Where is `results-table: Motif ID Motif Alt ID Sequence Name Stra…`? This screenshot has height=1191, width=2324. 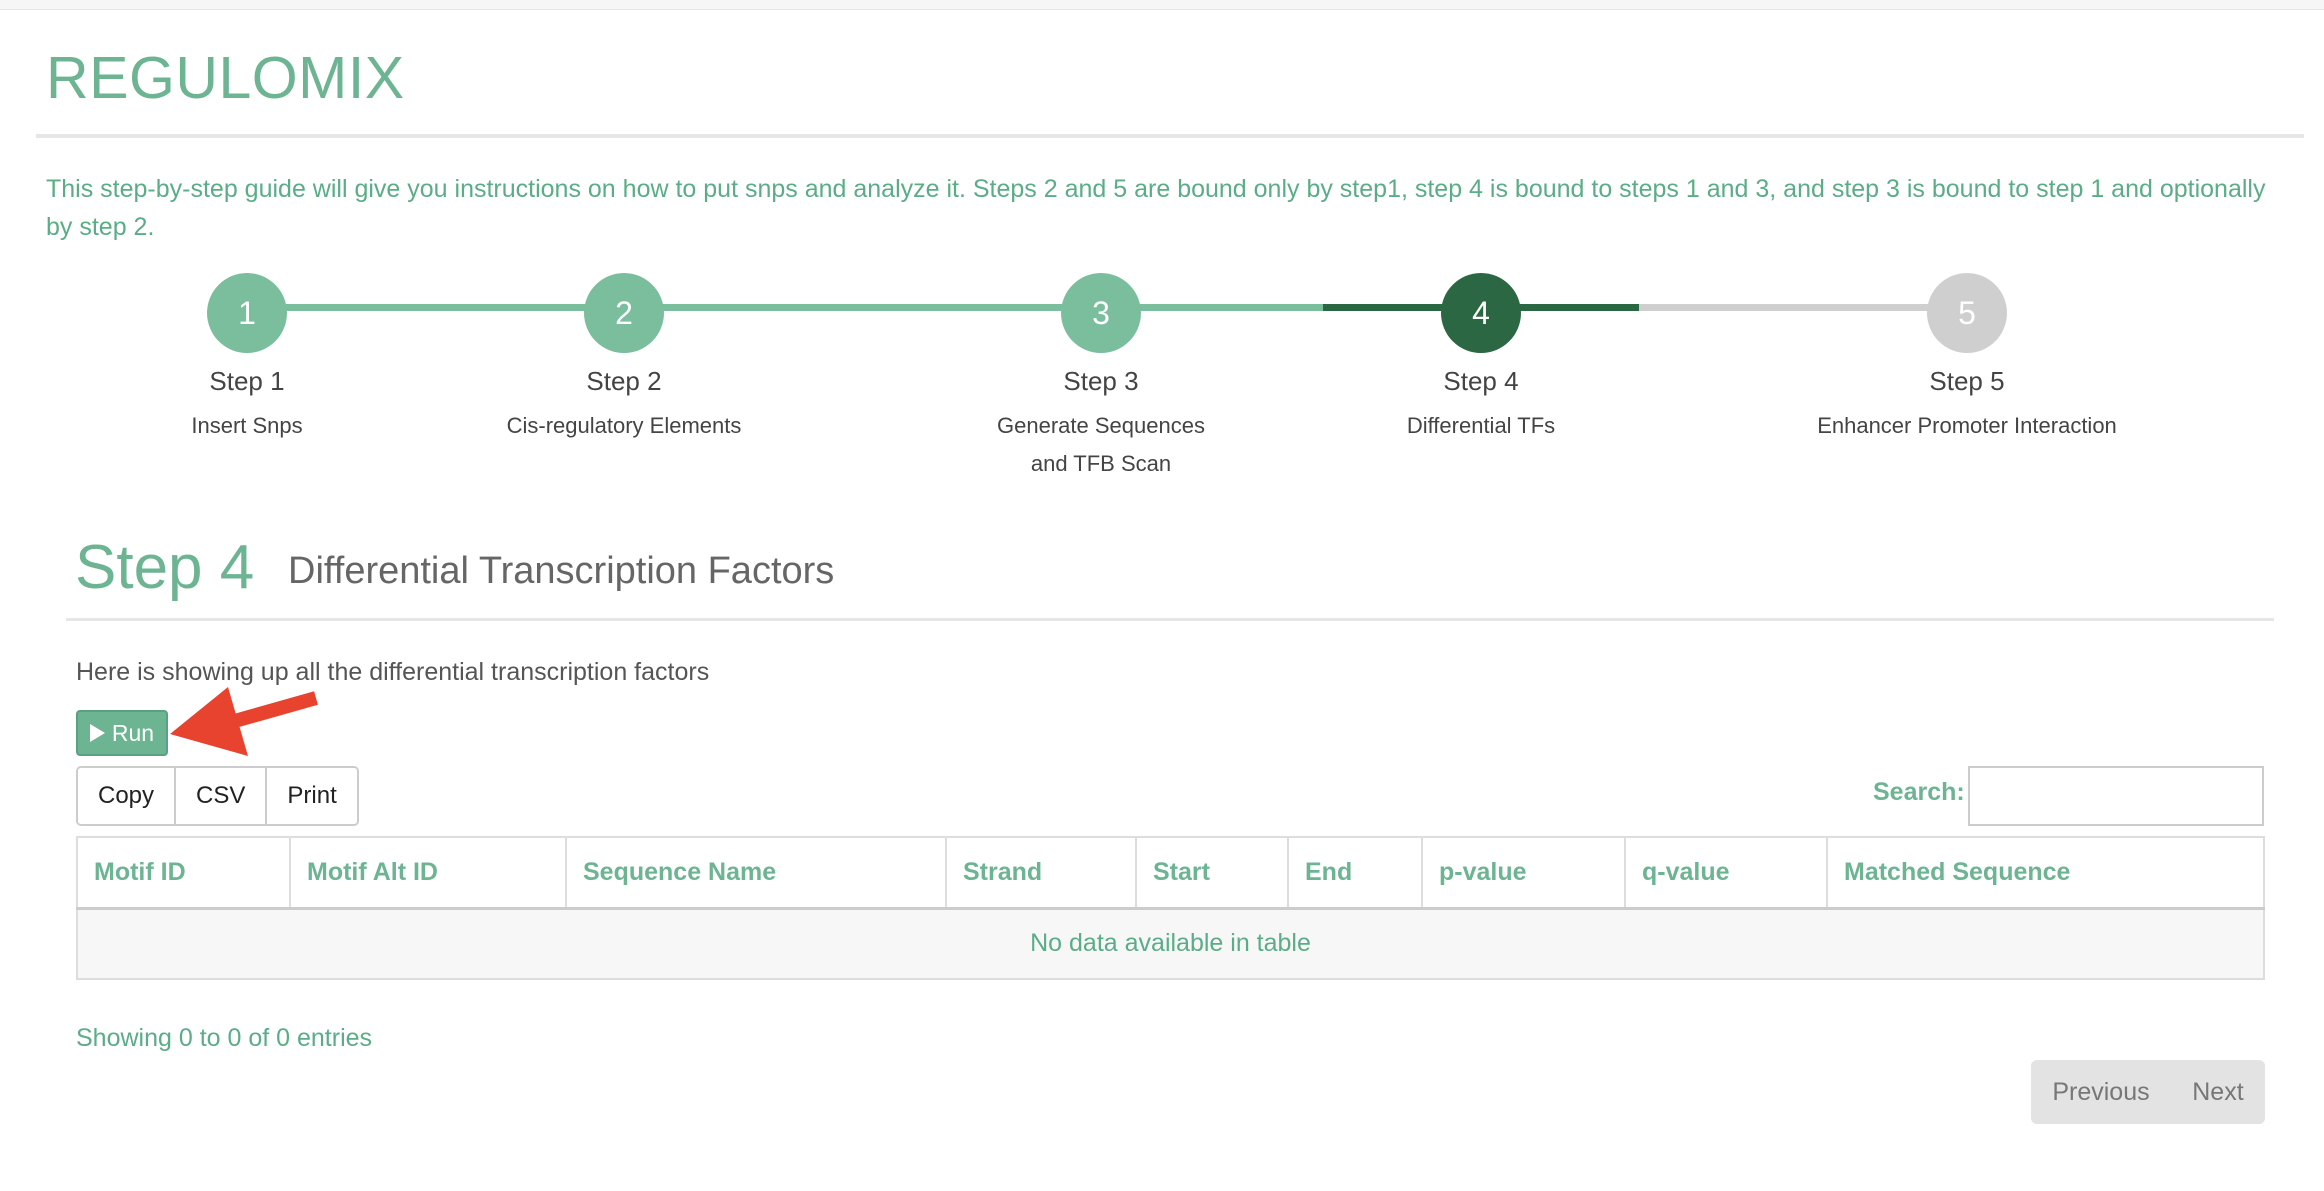 results-table: Motif ID Motif Alt ID Sequence Name Stra… is located at coordinates (1170, 908).